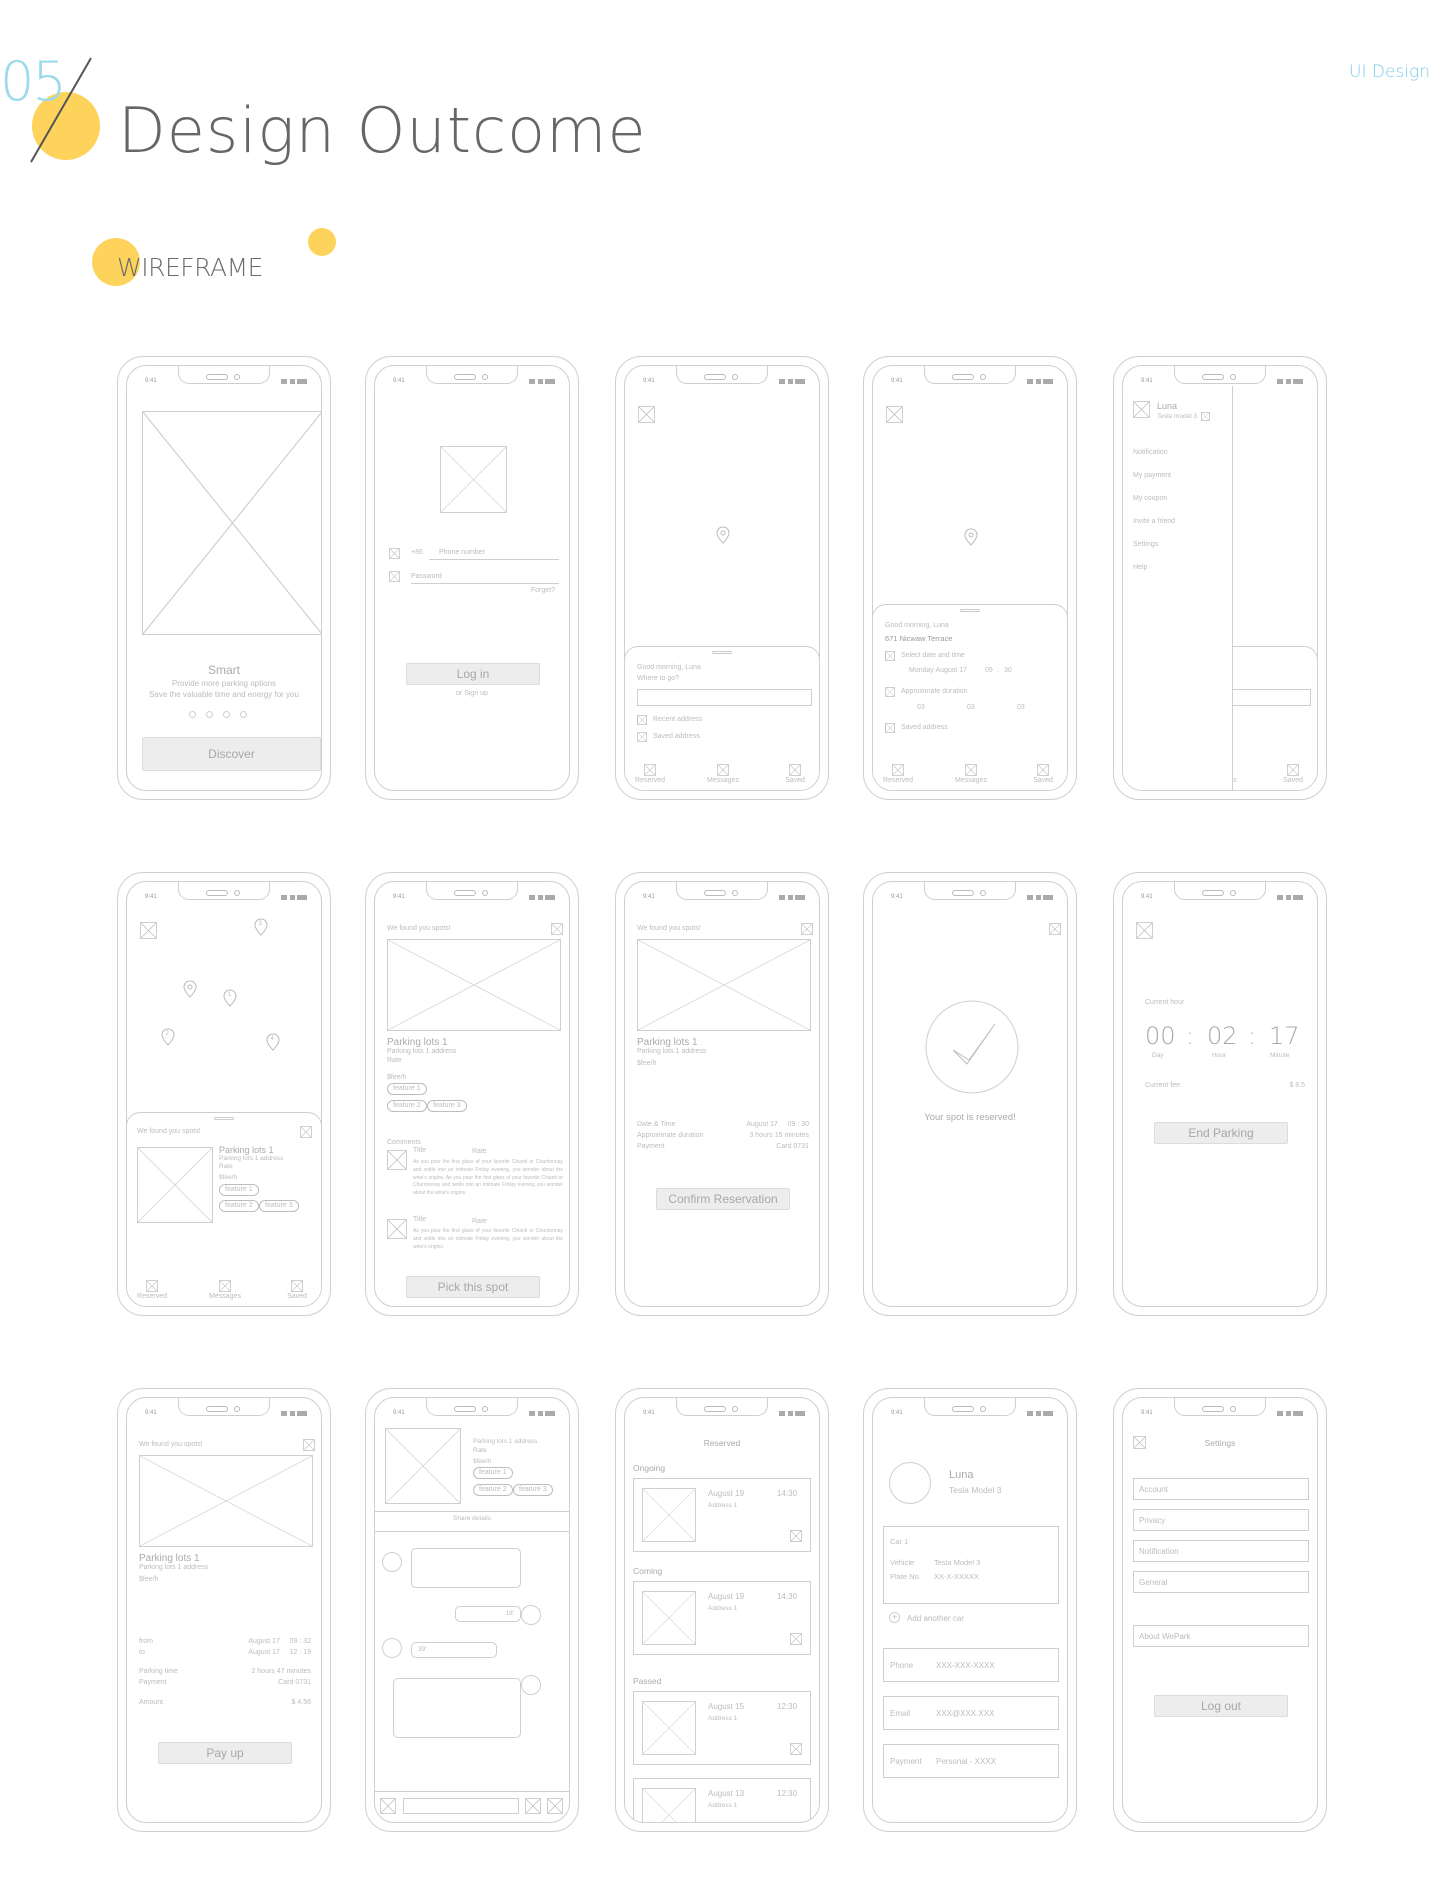 Image resolution: width=1440 pixels, height=1900 pixels. I want to click on menu-my-coupon: My coupon, so click(1150, 498).